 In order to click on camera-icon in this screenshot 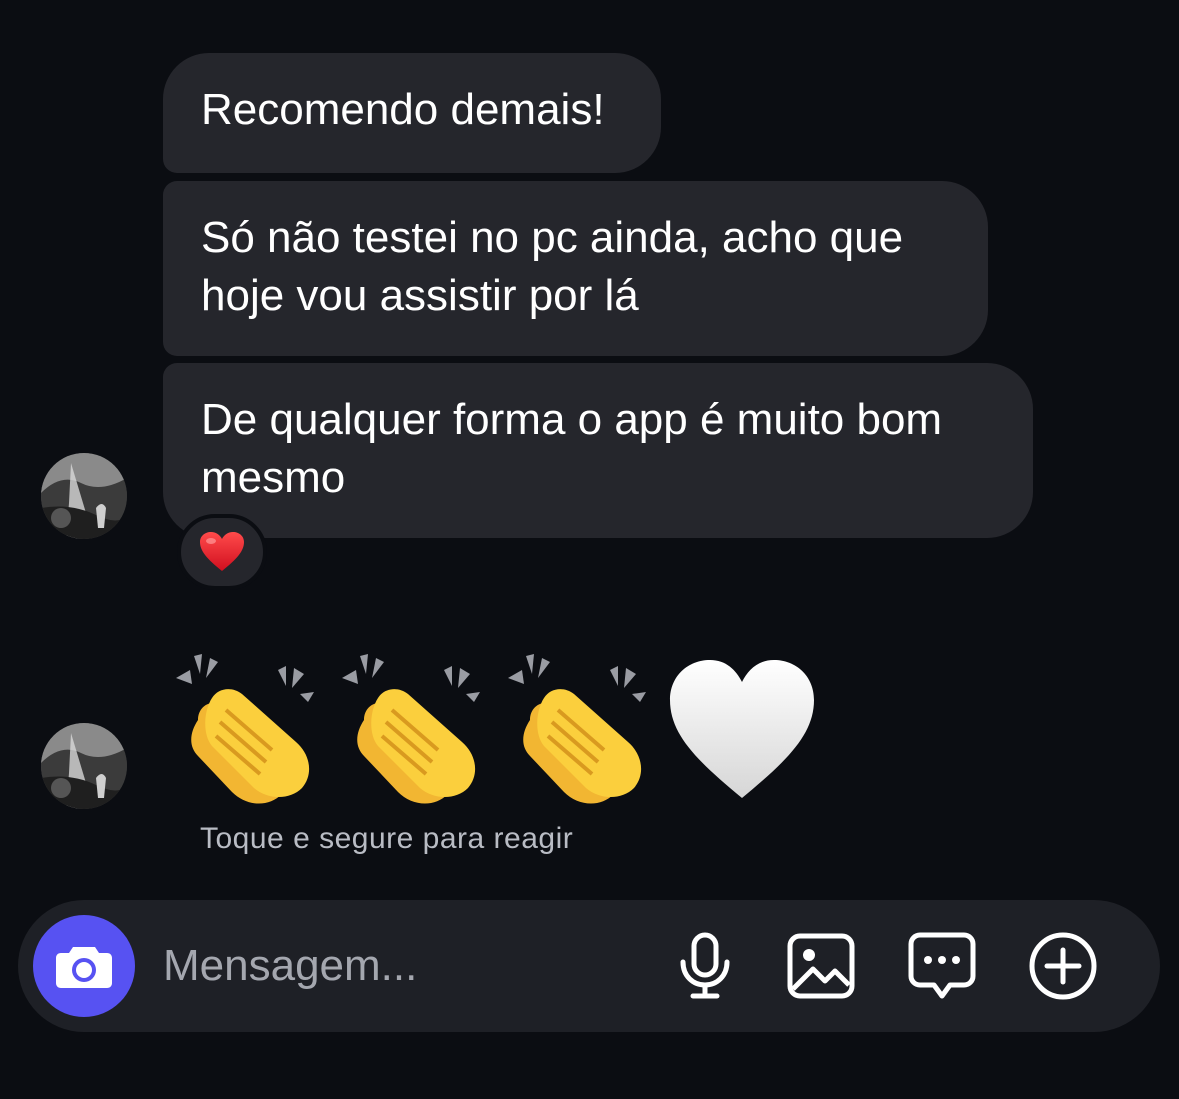, I will do `click(84, 967)`.